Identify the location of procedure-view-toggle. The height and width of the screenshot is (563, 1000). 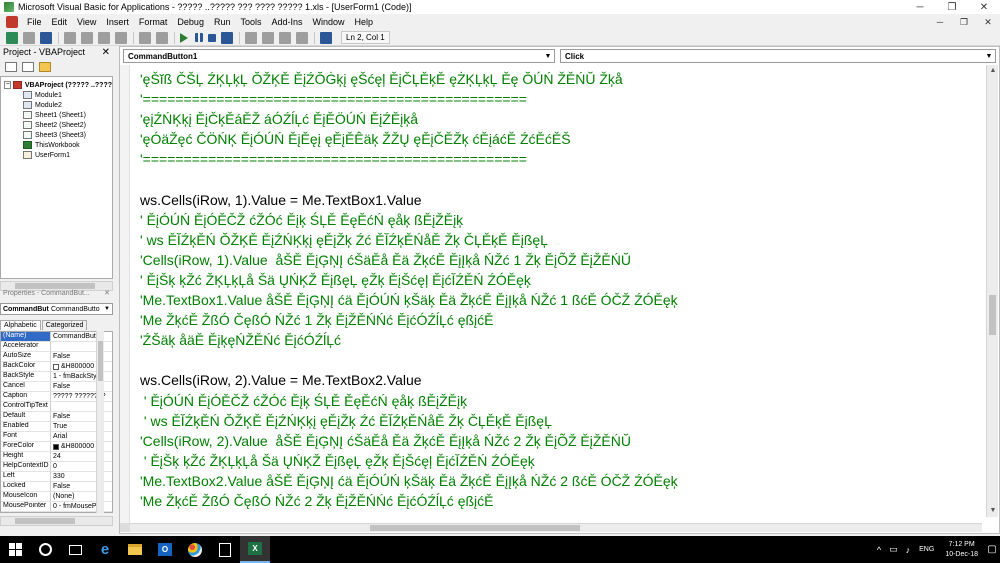
(125, 527).